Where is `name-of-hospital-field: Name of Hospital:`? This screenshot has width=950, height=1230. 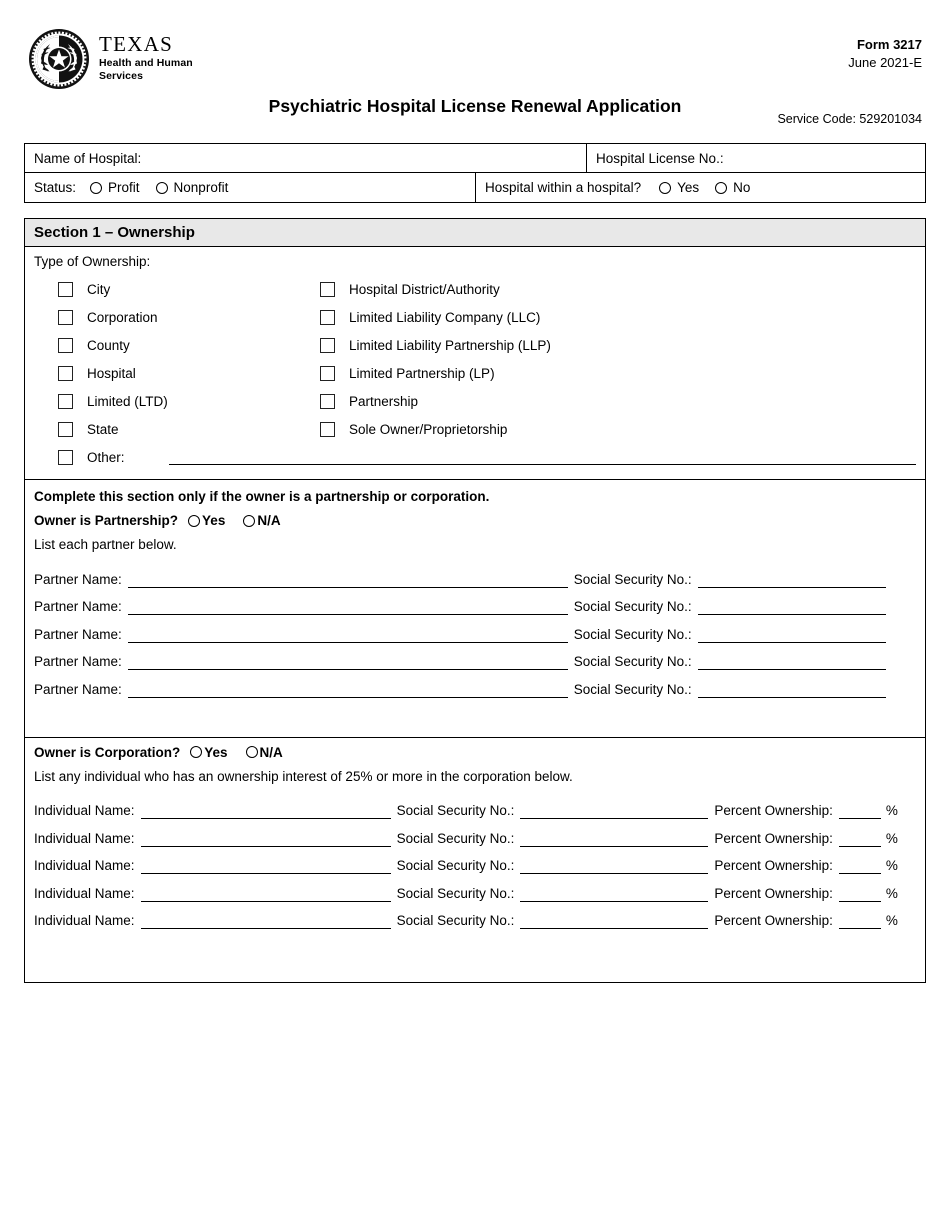 name-of-hospital-field: Name of Hospital: is located at coordinates (305, 158).